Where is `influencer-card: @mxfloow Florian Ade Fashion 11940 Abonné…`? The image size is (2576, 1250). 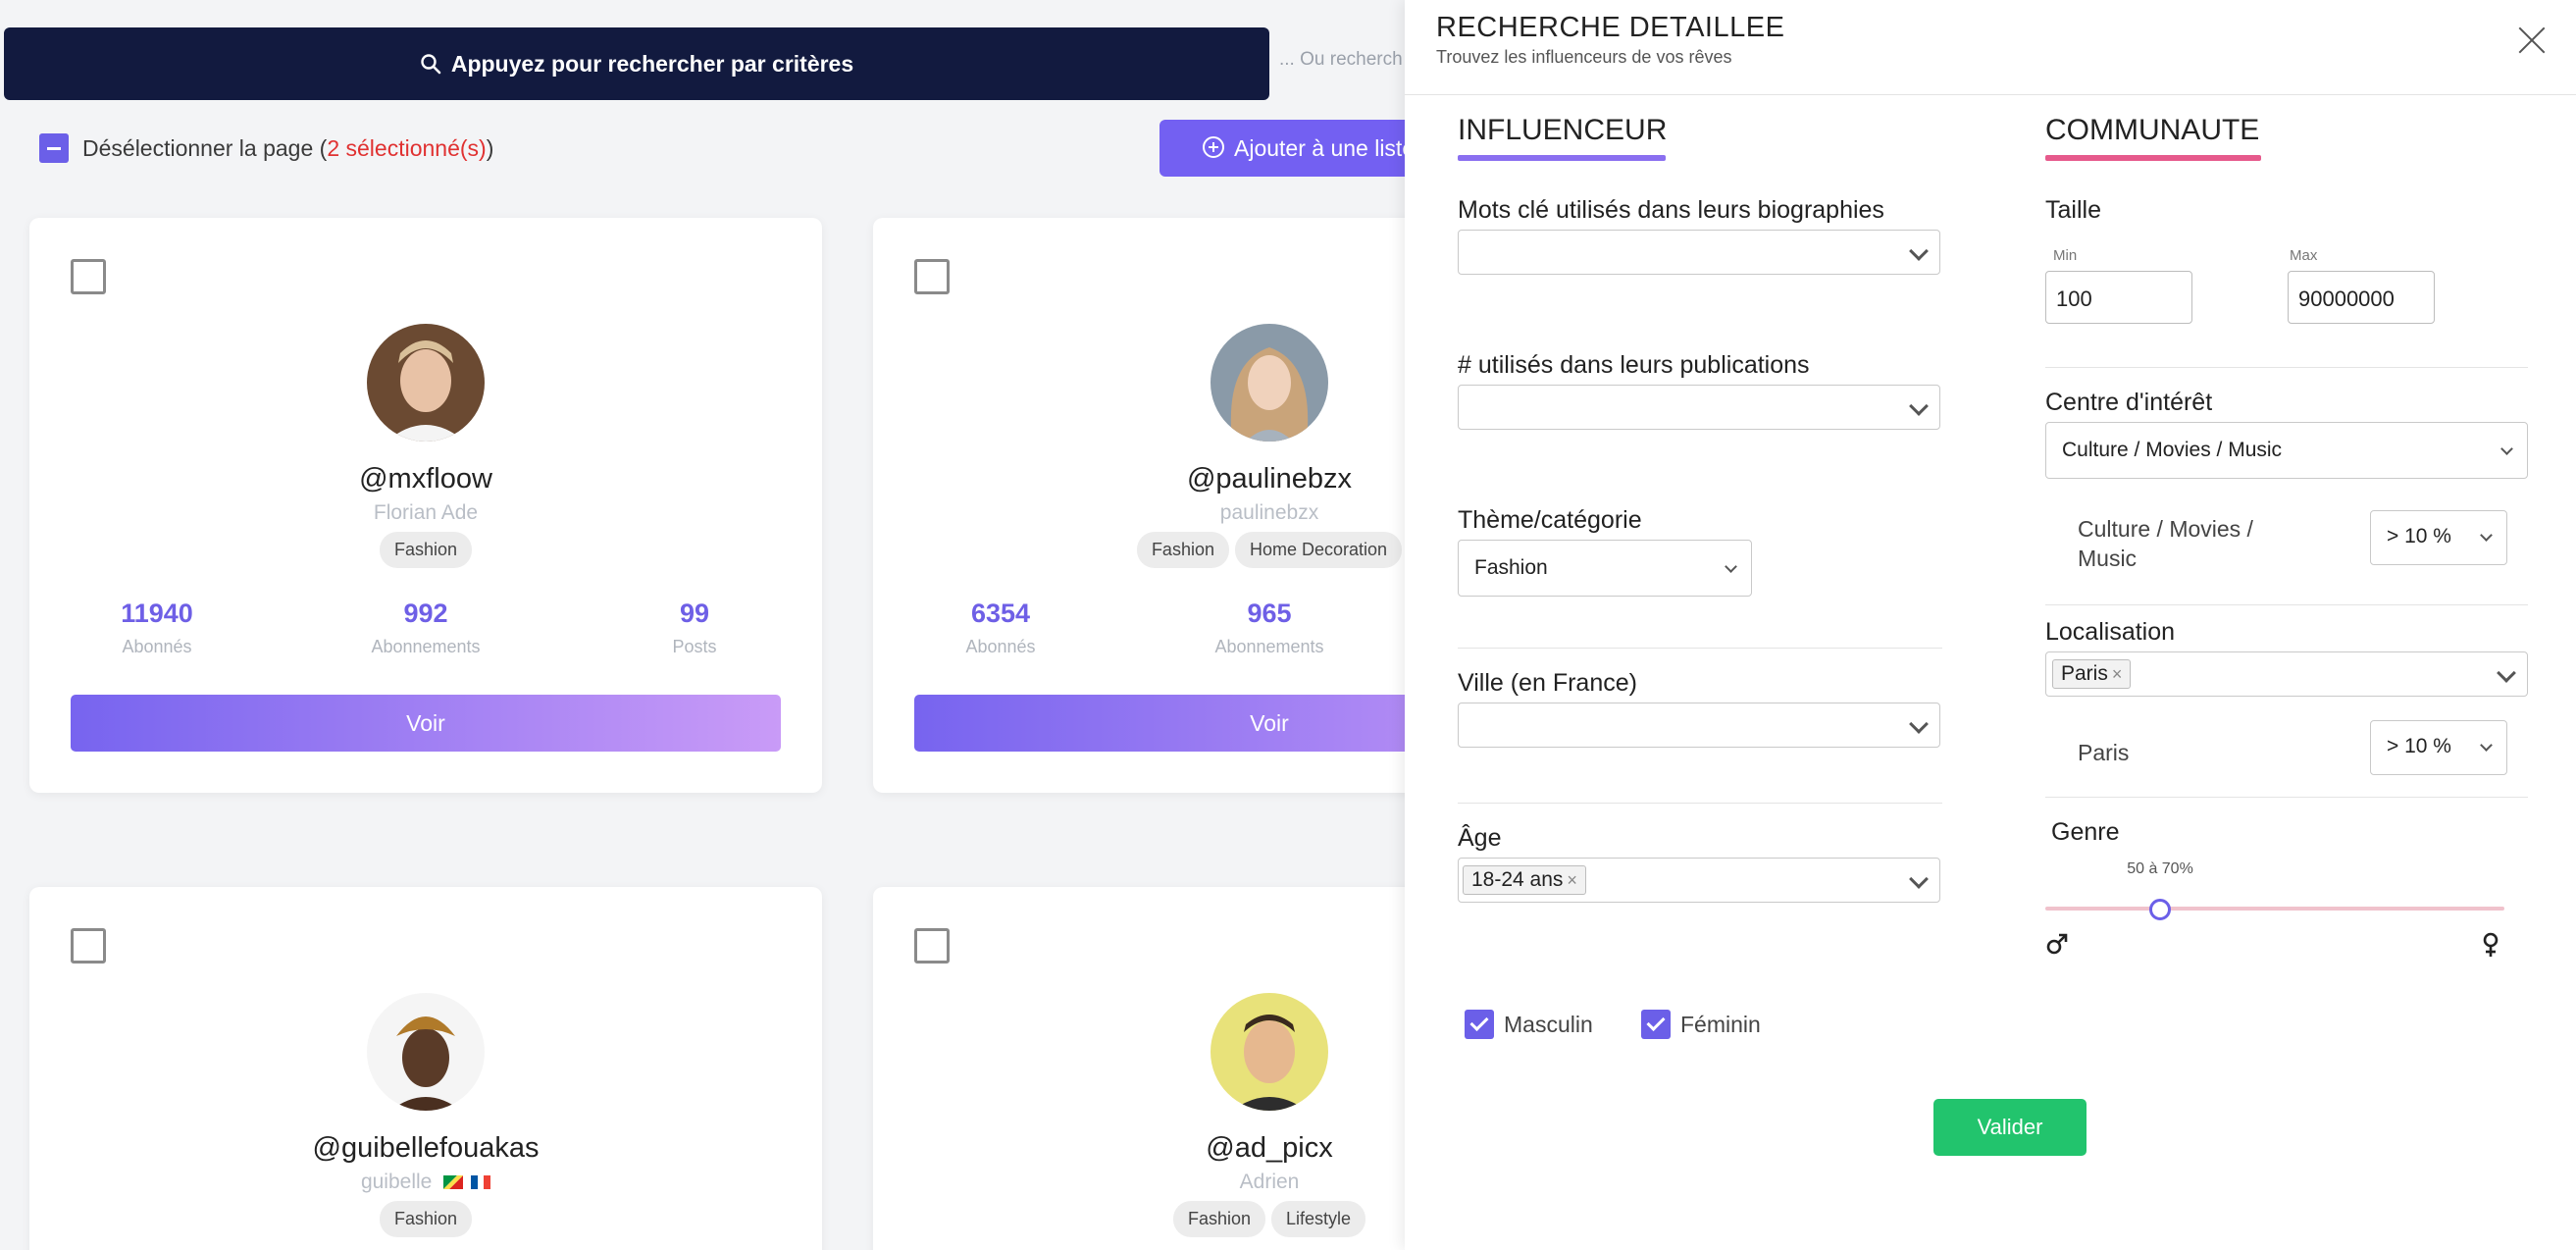
influencer-card: @mxfloow Florian Ade Fashion 11940 Abonné… is located at coordinates (425, 505).